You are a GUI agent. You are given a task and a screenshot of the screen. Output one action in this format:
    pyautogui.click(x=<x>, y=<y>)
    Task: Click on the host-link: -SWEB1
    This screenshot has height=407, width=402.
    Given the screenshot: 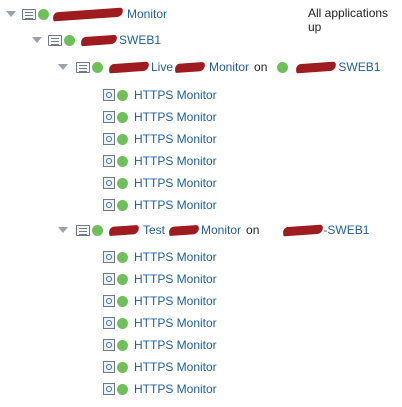 What is the action you would take?
    pyautogui.click(x=346, y=230)
    